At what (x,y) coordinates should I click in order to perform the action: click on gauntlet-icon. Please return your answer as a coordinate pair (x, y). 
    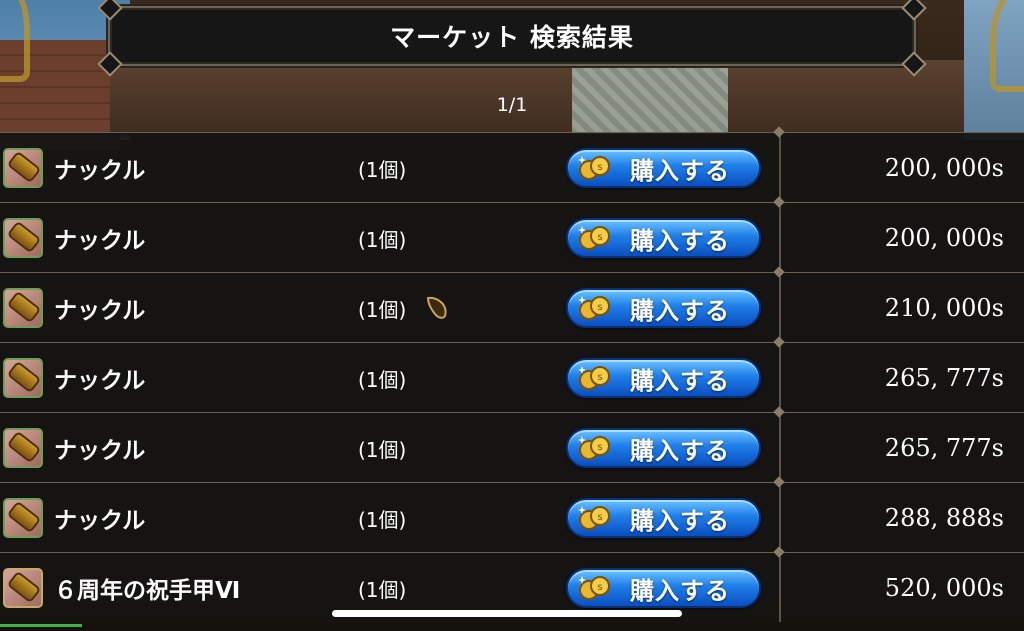
    Looking at the image, I should click on (23, 588).